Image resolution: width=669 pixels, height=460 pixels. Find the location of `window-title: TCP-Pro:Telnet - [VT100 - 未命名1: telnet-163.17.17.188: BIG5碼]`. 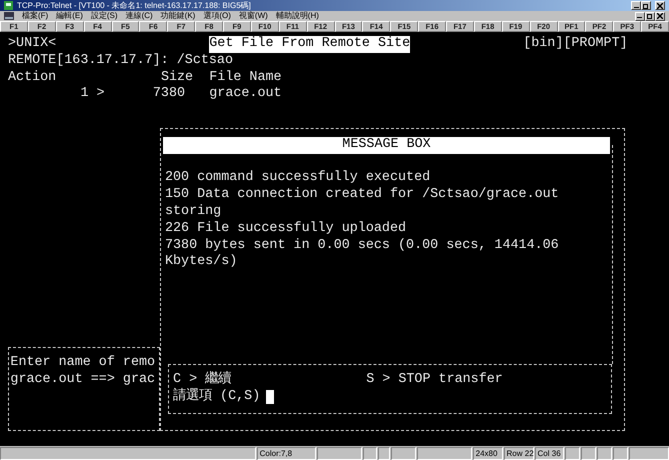

window-title: TCP-Pro:Telnet - [VT100 - 未命名1: telnet-163.17.17.188: BIG5碼] is located at coordinates (134, 5).